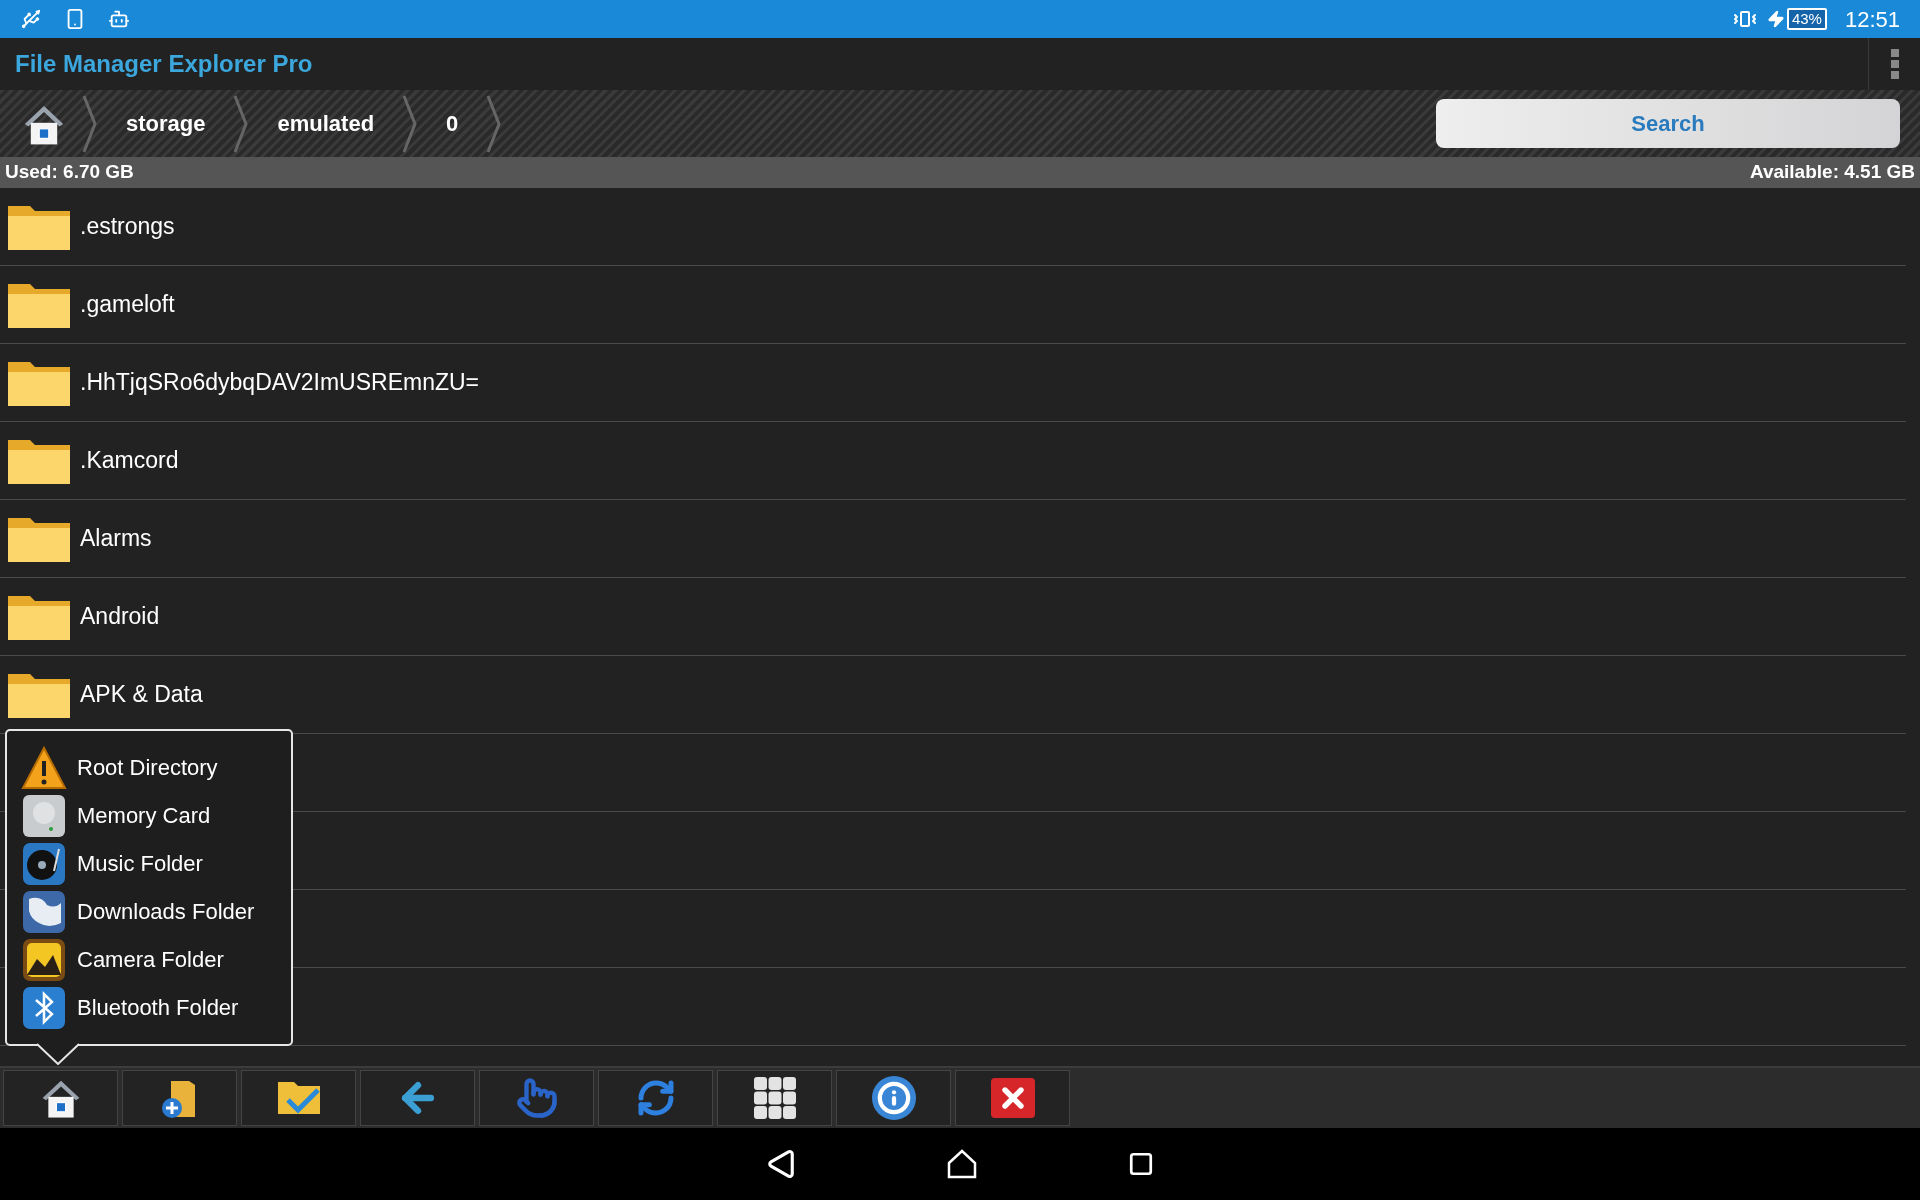 The height and width of the screenshot is (1200, 1920). Describe the element at coordinates (781, 1164) in the screenshot. I see `back-icon` at that location.